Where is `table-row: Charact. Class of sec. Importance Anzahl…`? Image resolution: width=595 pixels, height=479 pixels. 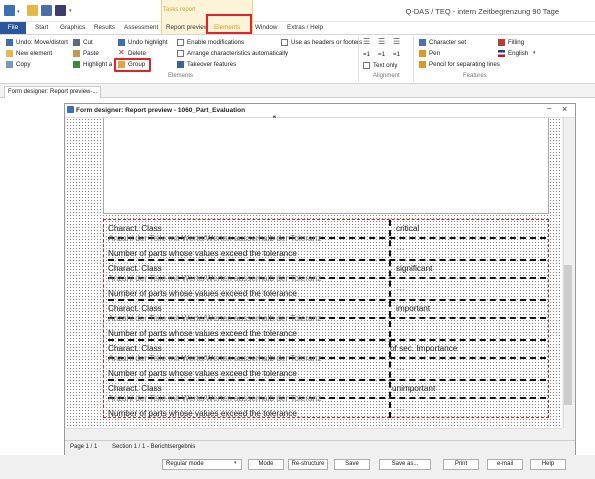
table-row: Charact. Class of sec. Importance Anzahl… is located at coordinates (327, 361).